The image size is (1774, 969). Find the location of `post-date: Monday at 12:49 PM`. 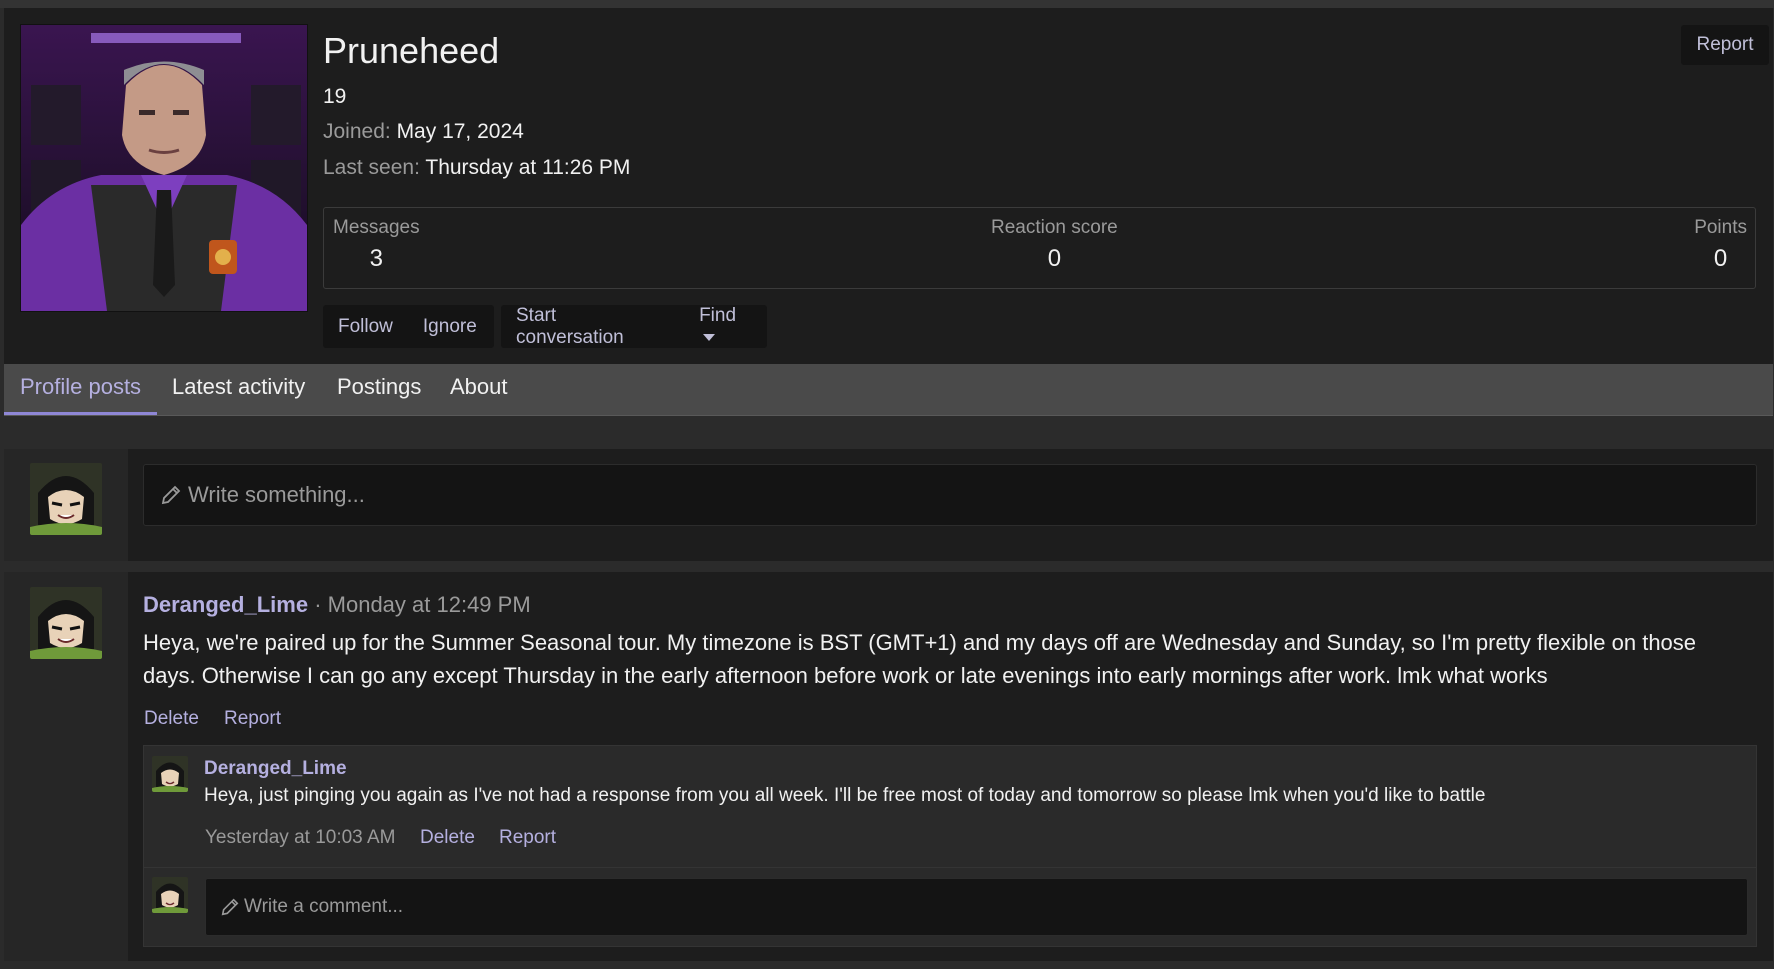

post-date: Monday at 12:49 PM is located at coordinates (429, 604).